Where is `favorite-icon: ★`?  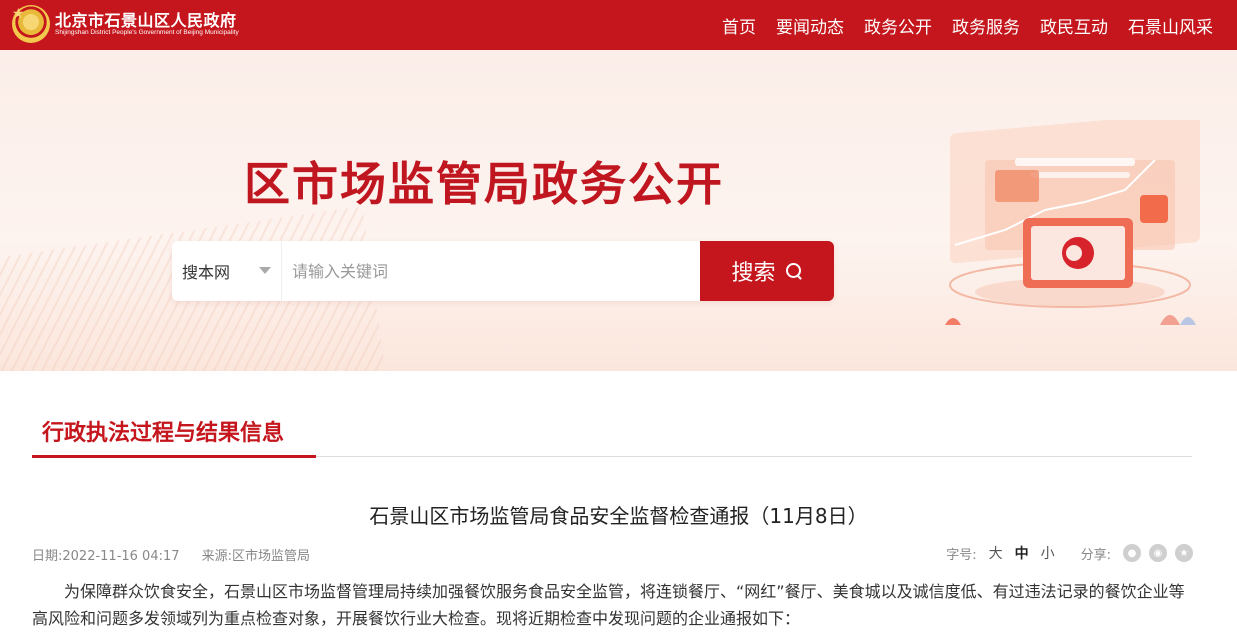
favorite-icon: ★ is located at coordinates (1184, 553).